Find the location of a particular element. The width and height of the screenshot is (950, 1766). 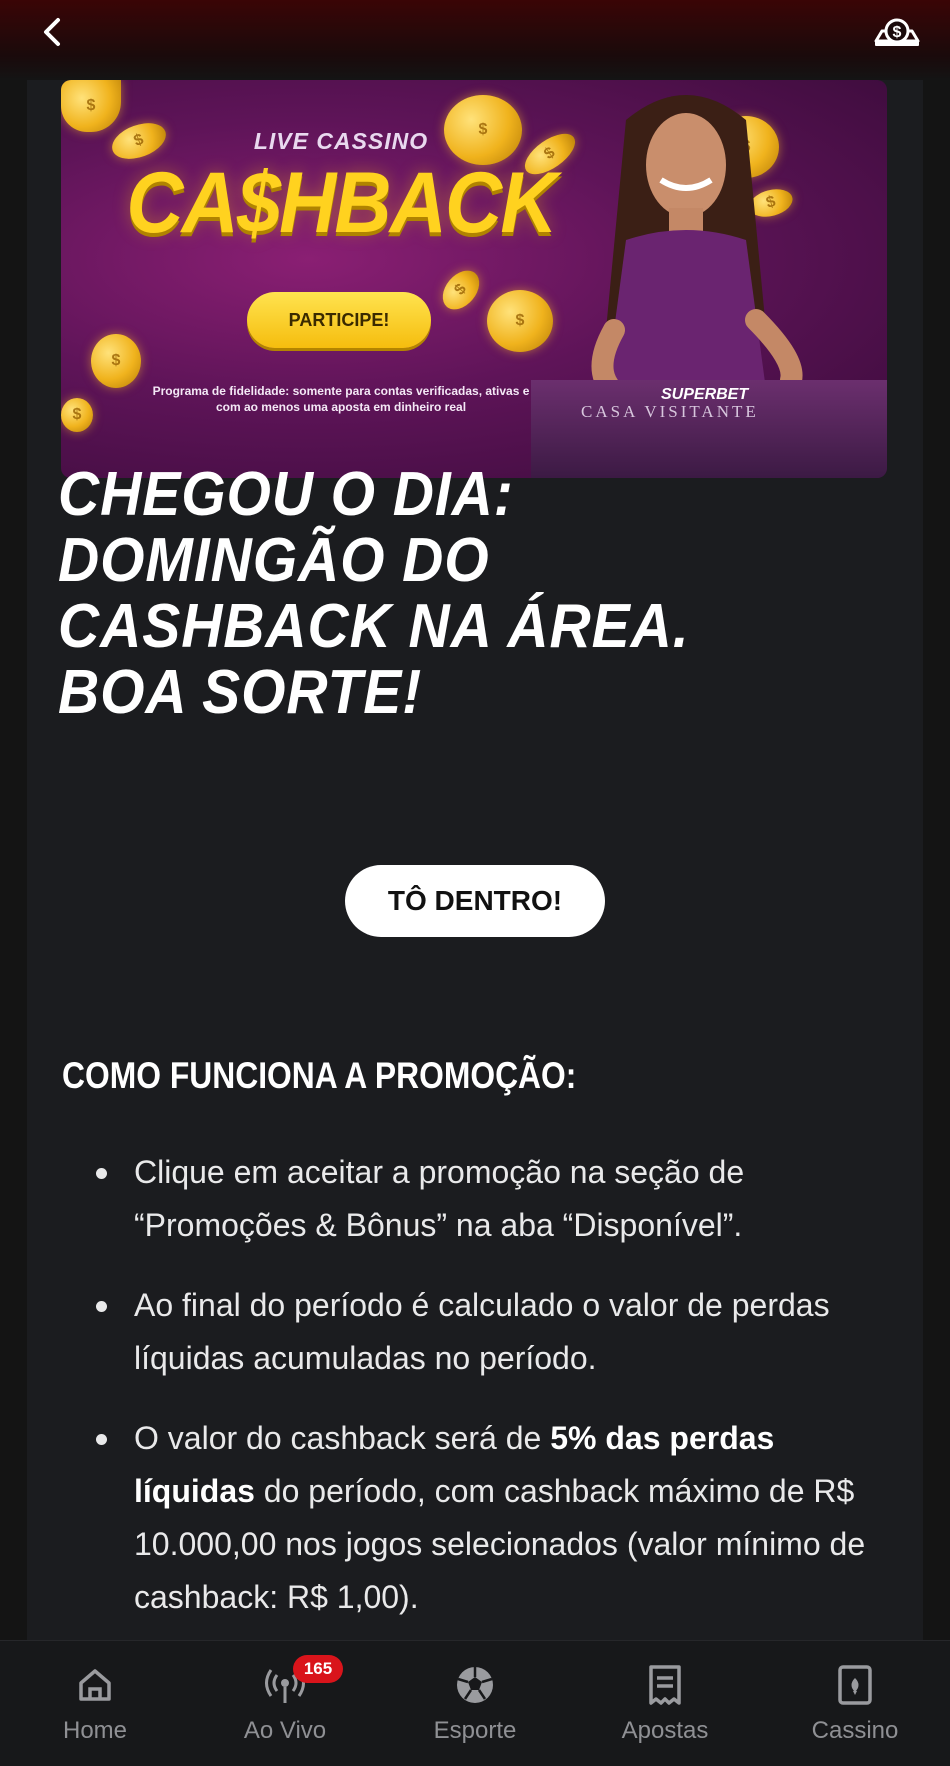

table-side-labels: CASA VISITANTE is located at coordinates (670, 411).